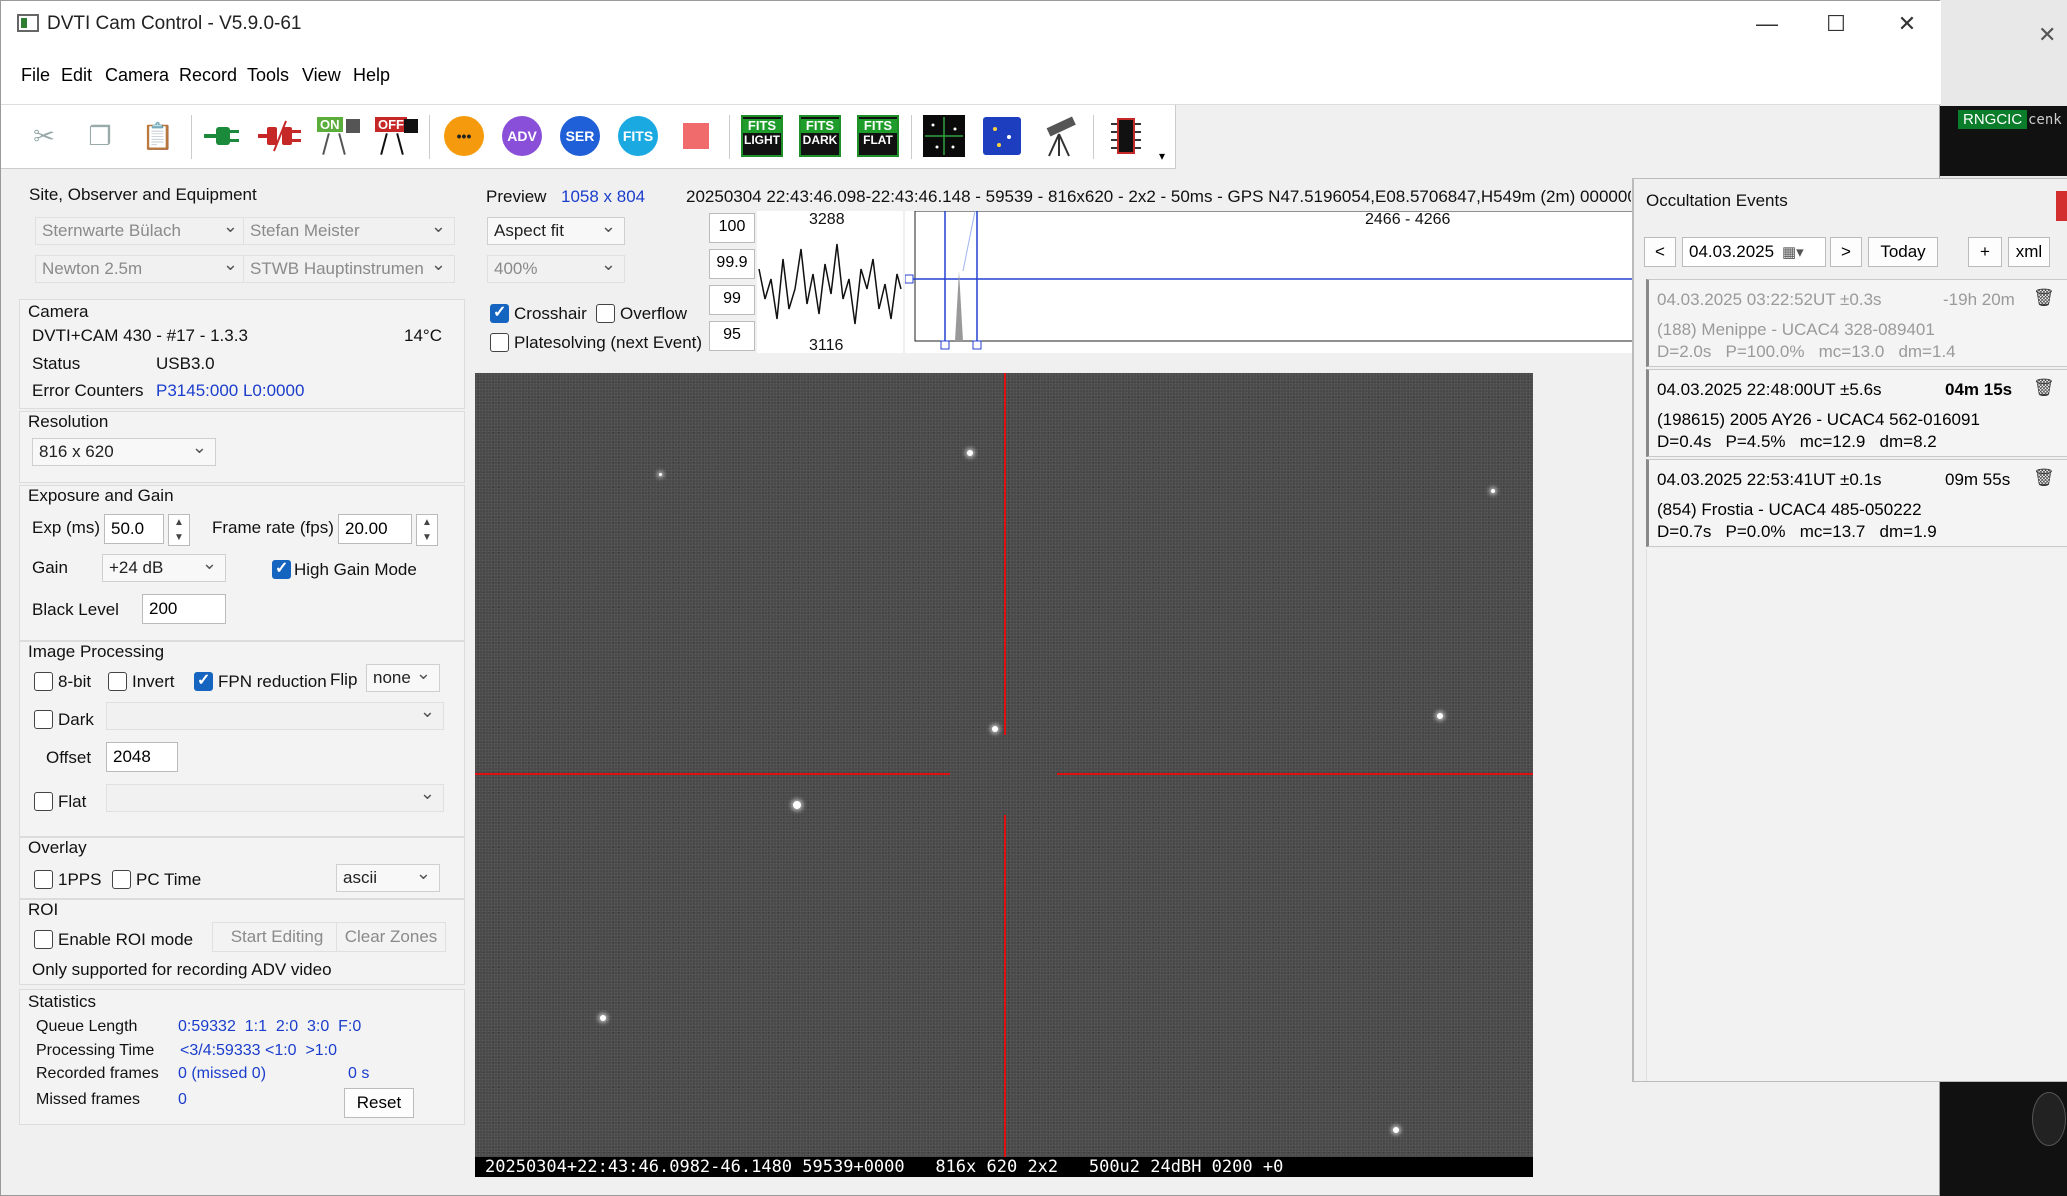 This screenshot has height=1196, width=2067. What do you see at coordinates (522, 136) in the screenshot?
I see `adv-record-button: ADV` at bounding box center [522, 136].